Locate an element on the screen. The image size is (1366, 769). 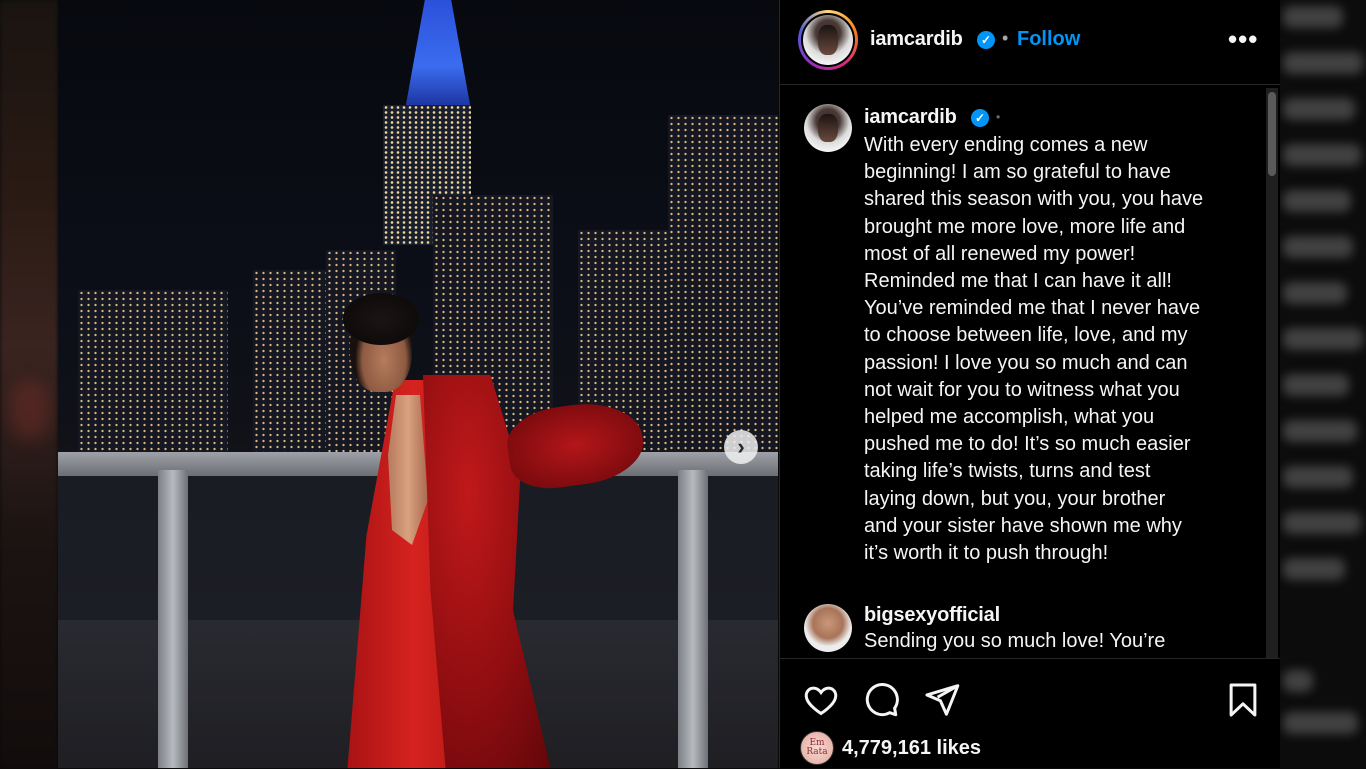
caption-line: Reminded me that I can have it all! is located at coordinates (1018, 281).